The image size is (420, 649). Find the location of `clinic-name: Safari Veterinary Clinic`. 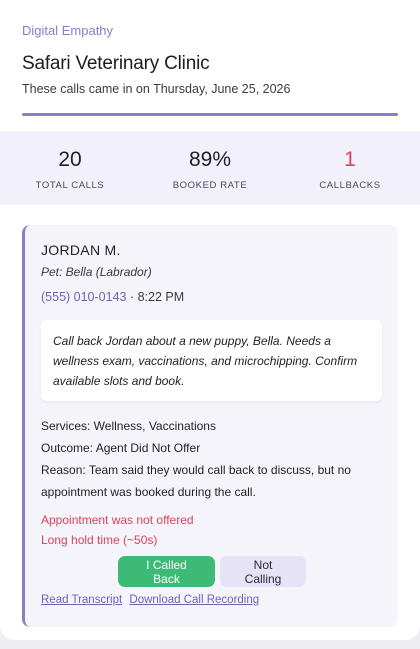

clinic-name: Safari Veterinary Clinic is located at coordinates (116, 63).